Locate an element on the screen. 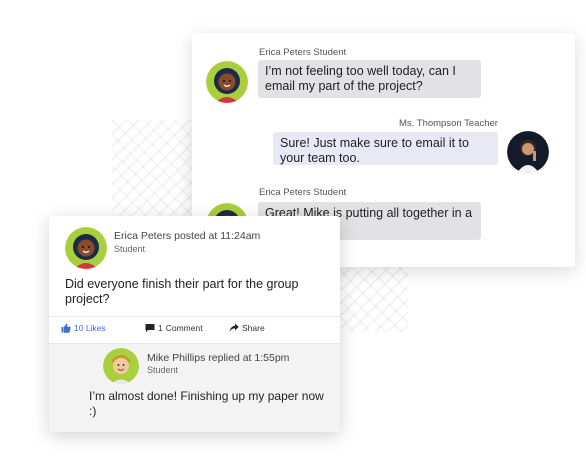 The width and height of the screenshot is (586, 466). share-icon is located at coordinates (234, 327).